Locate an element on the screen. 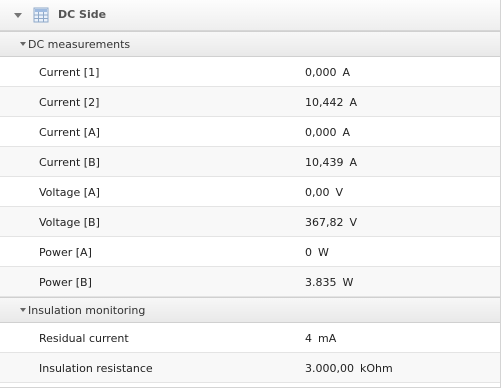 The width and height of the screenshot is (501, 388). row-label: Current [A] is located at coordinates (69, 132).